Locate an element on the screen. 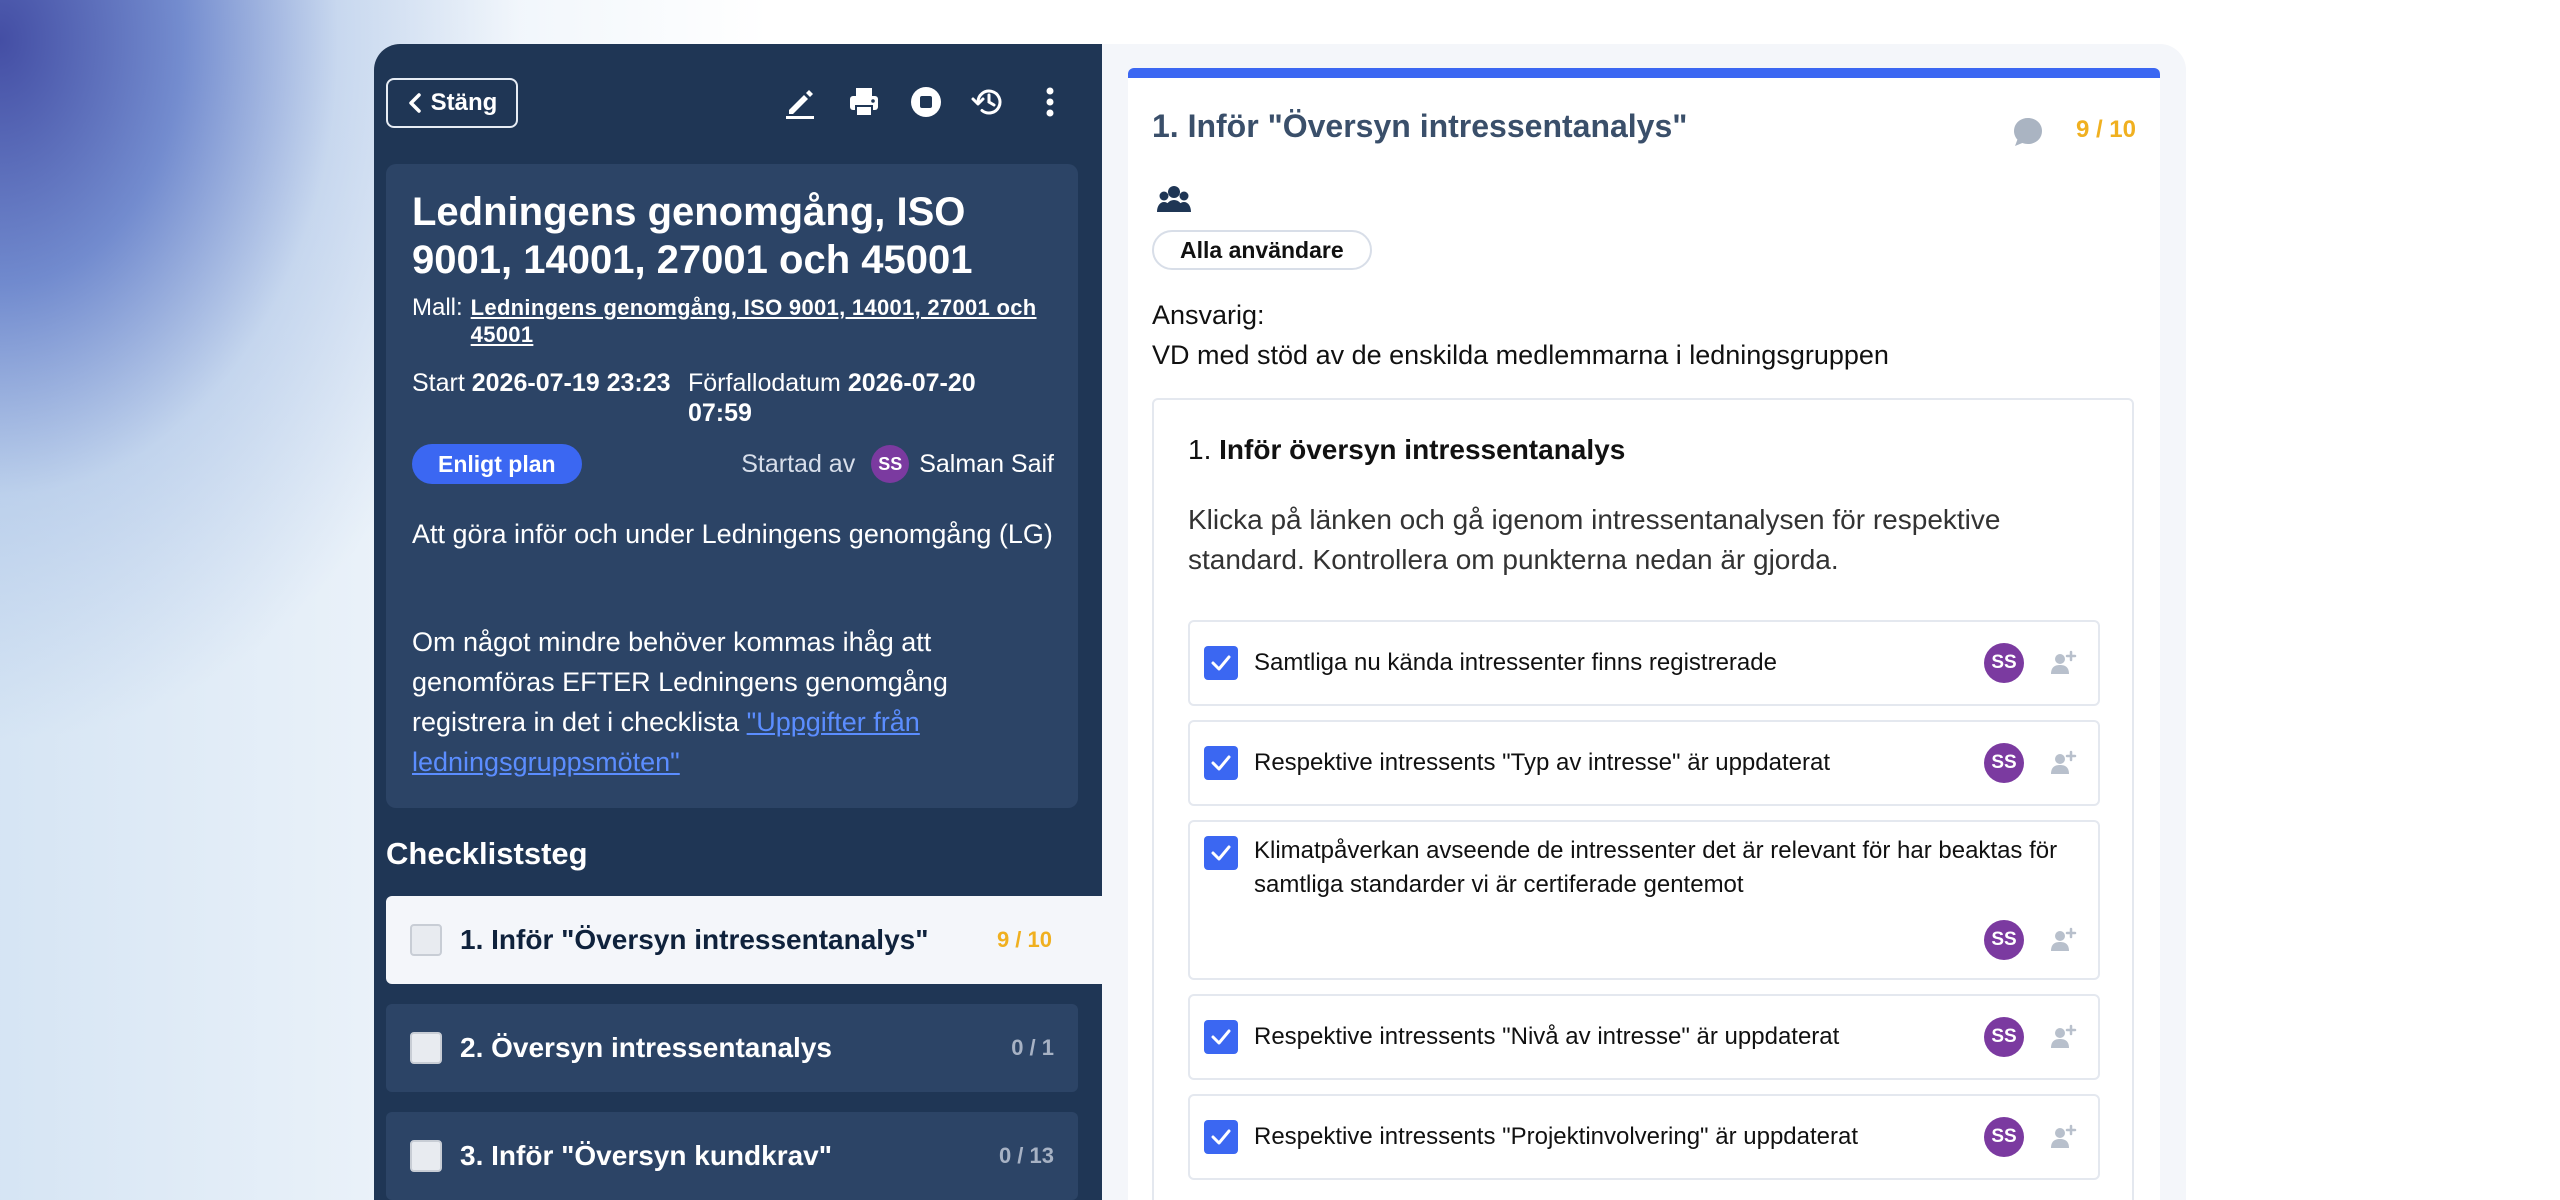  close-button-label: Stäng is located at coordinates (464, 102).